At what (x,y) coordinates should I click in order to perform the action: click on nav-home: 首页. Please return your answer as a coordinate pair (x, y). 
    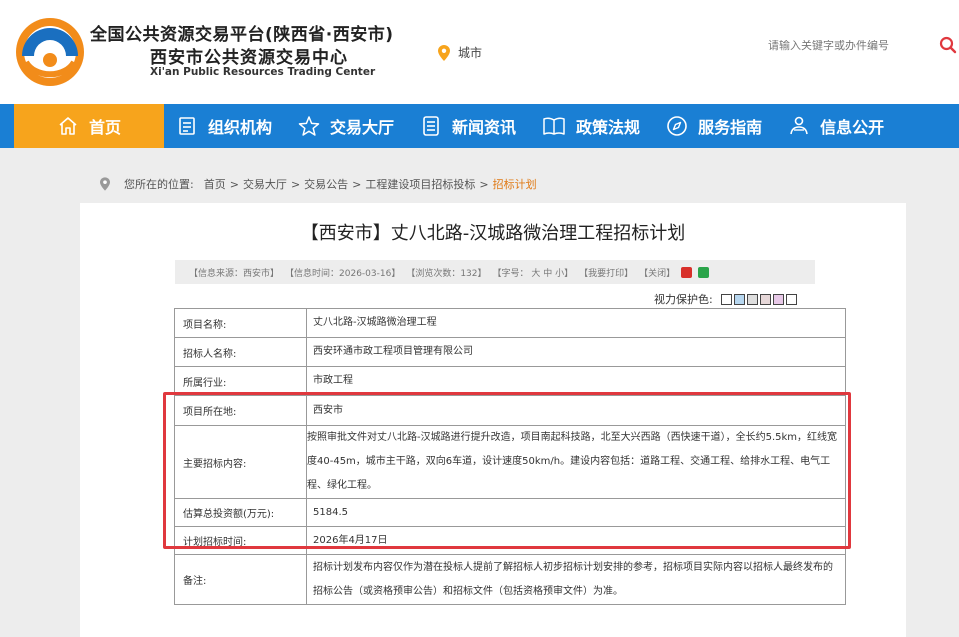
    Looking at the image, I should click on (89, 126).